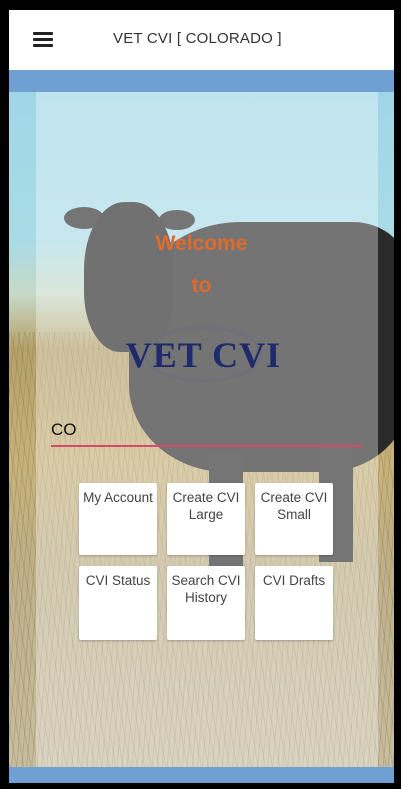  I want to click on vet-cvi-logo: VET CVI, so click(203, 356).